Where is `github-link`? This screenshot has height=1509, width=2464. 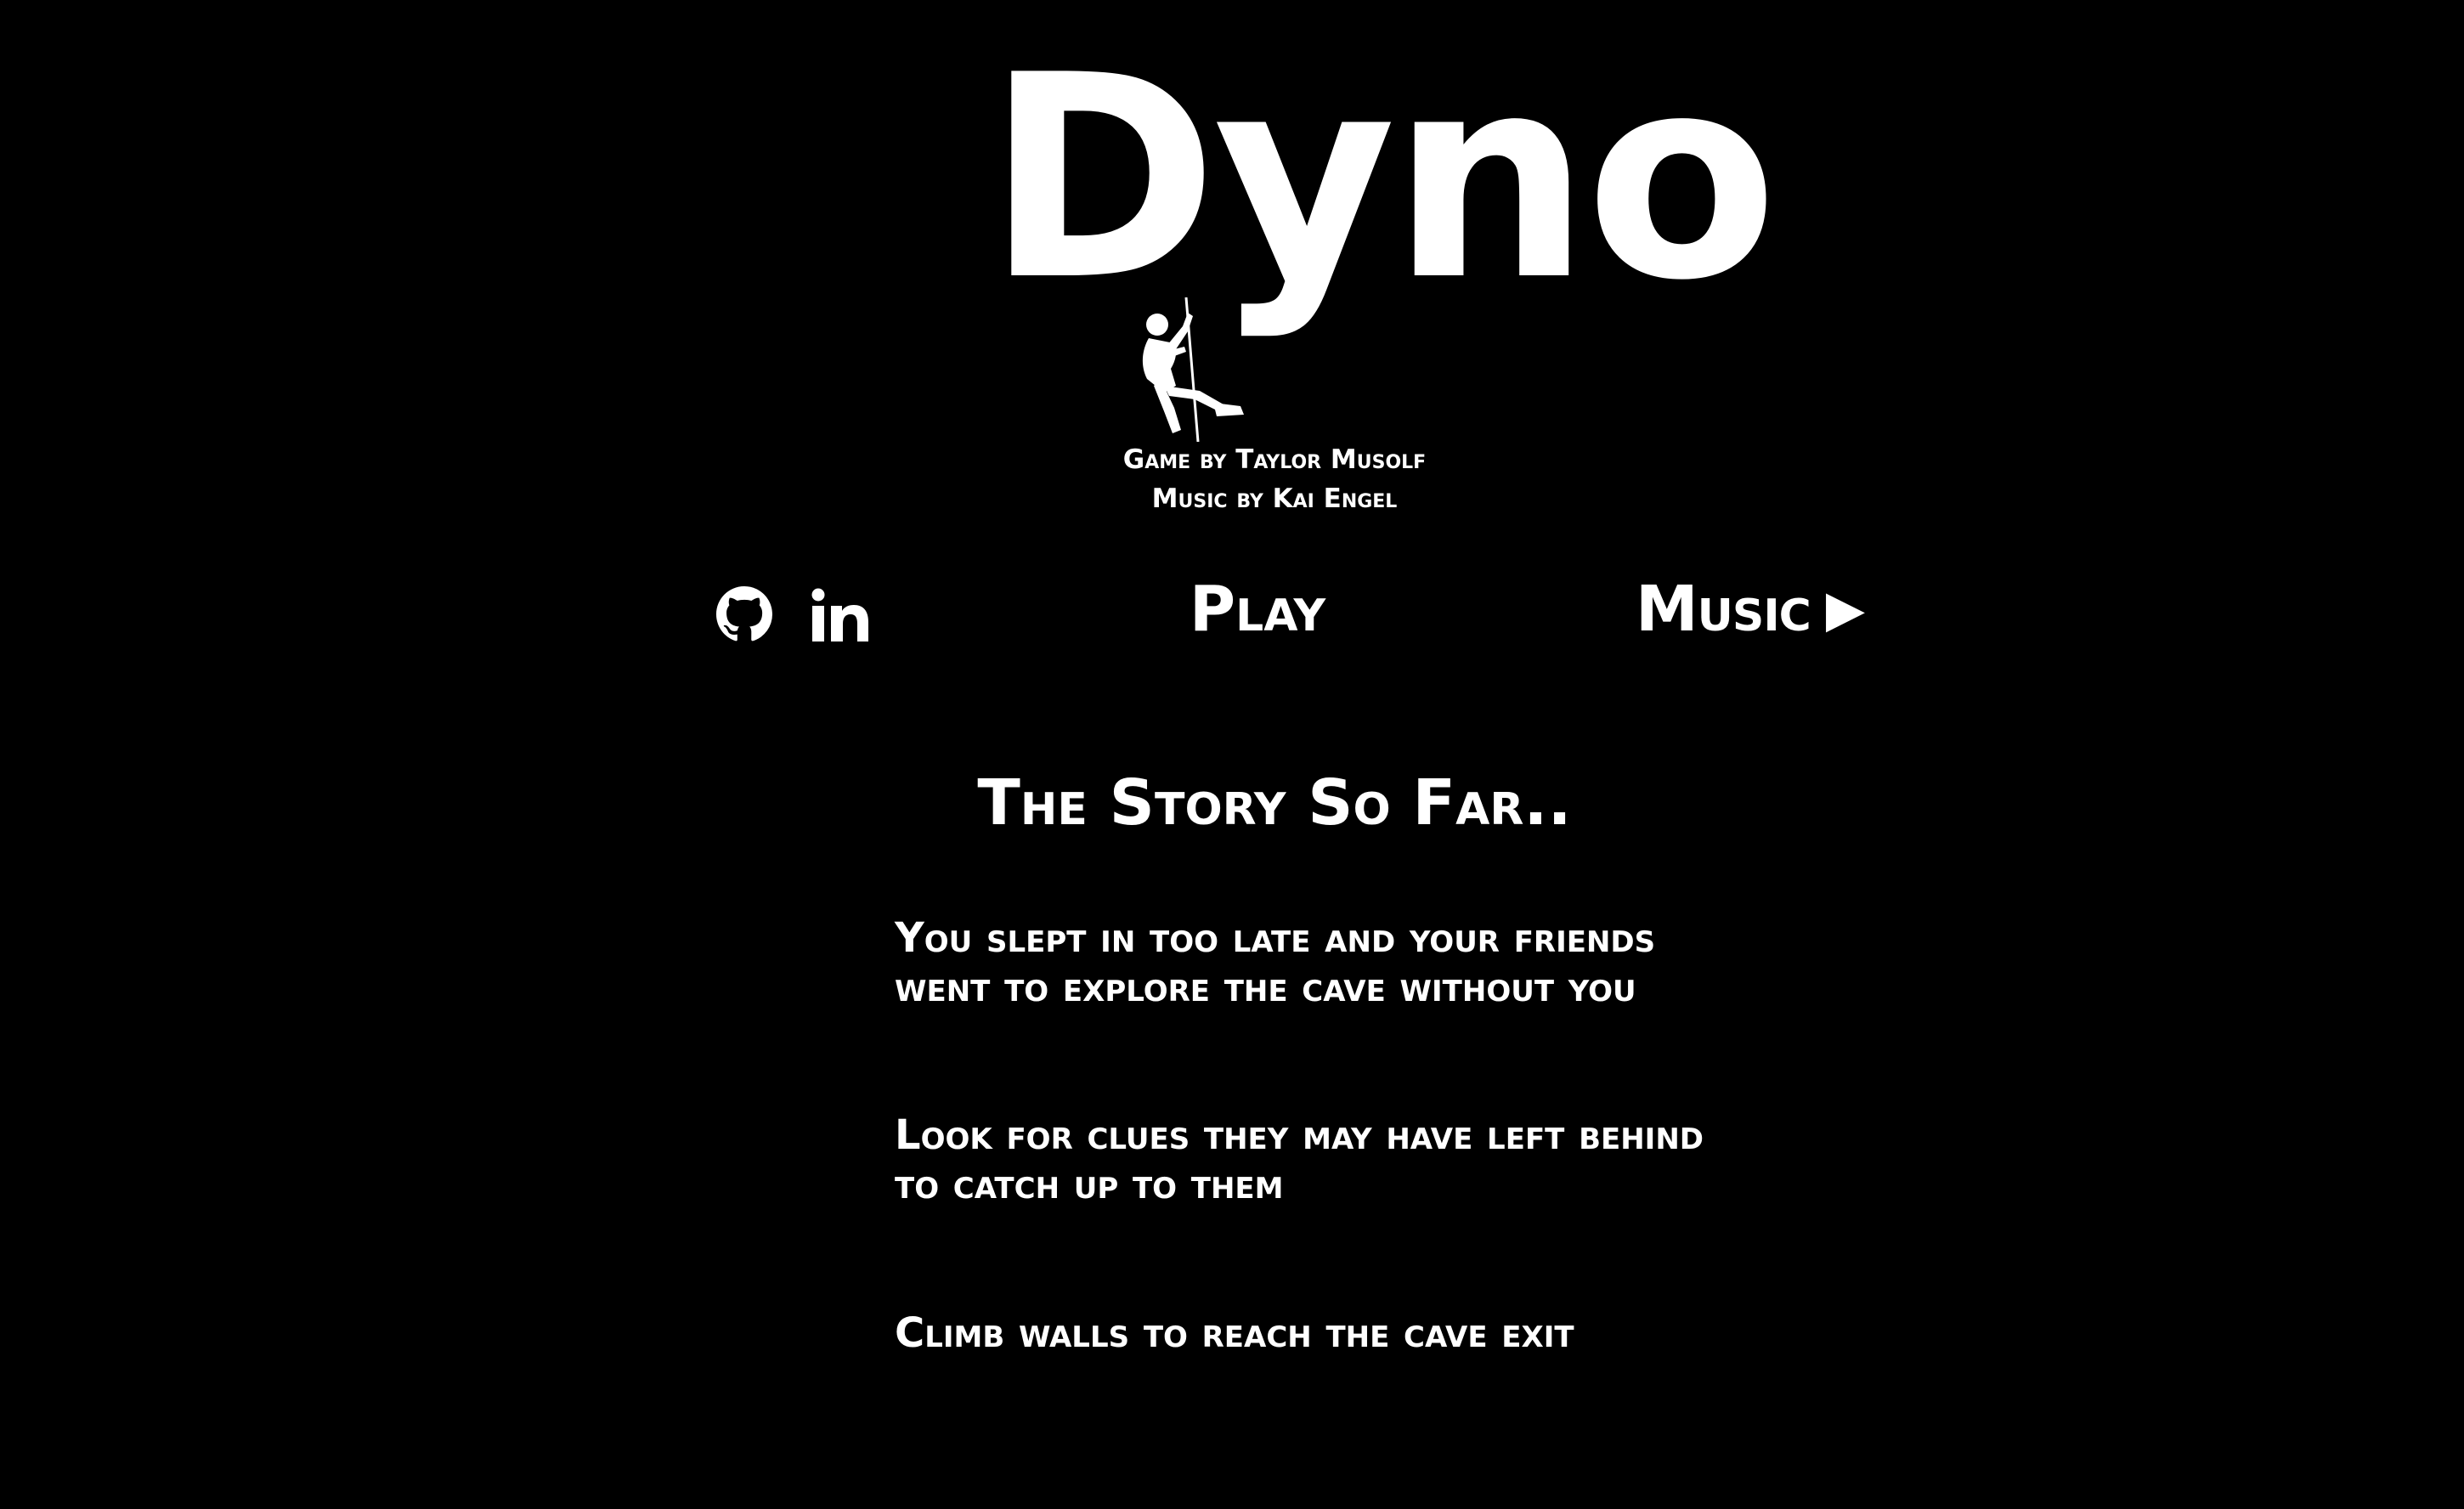 github-link is located at coordinates (744, 614).